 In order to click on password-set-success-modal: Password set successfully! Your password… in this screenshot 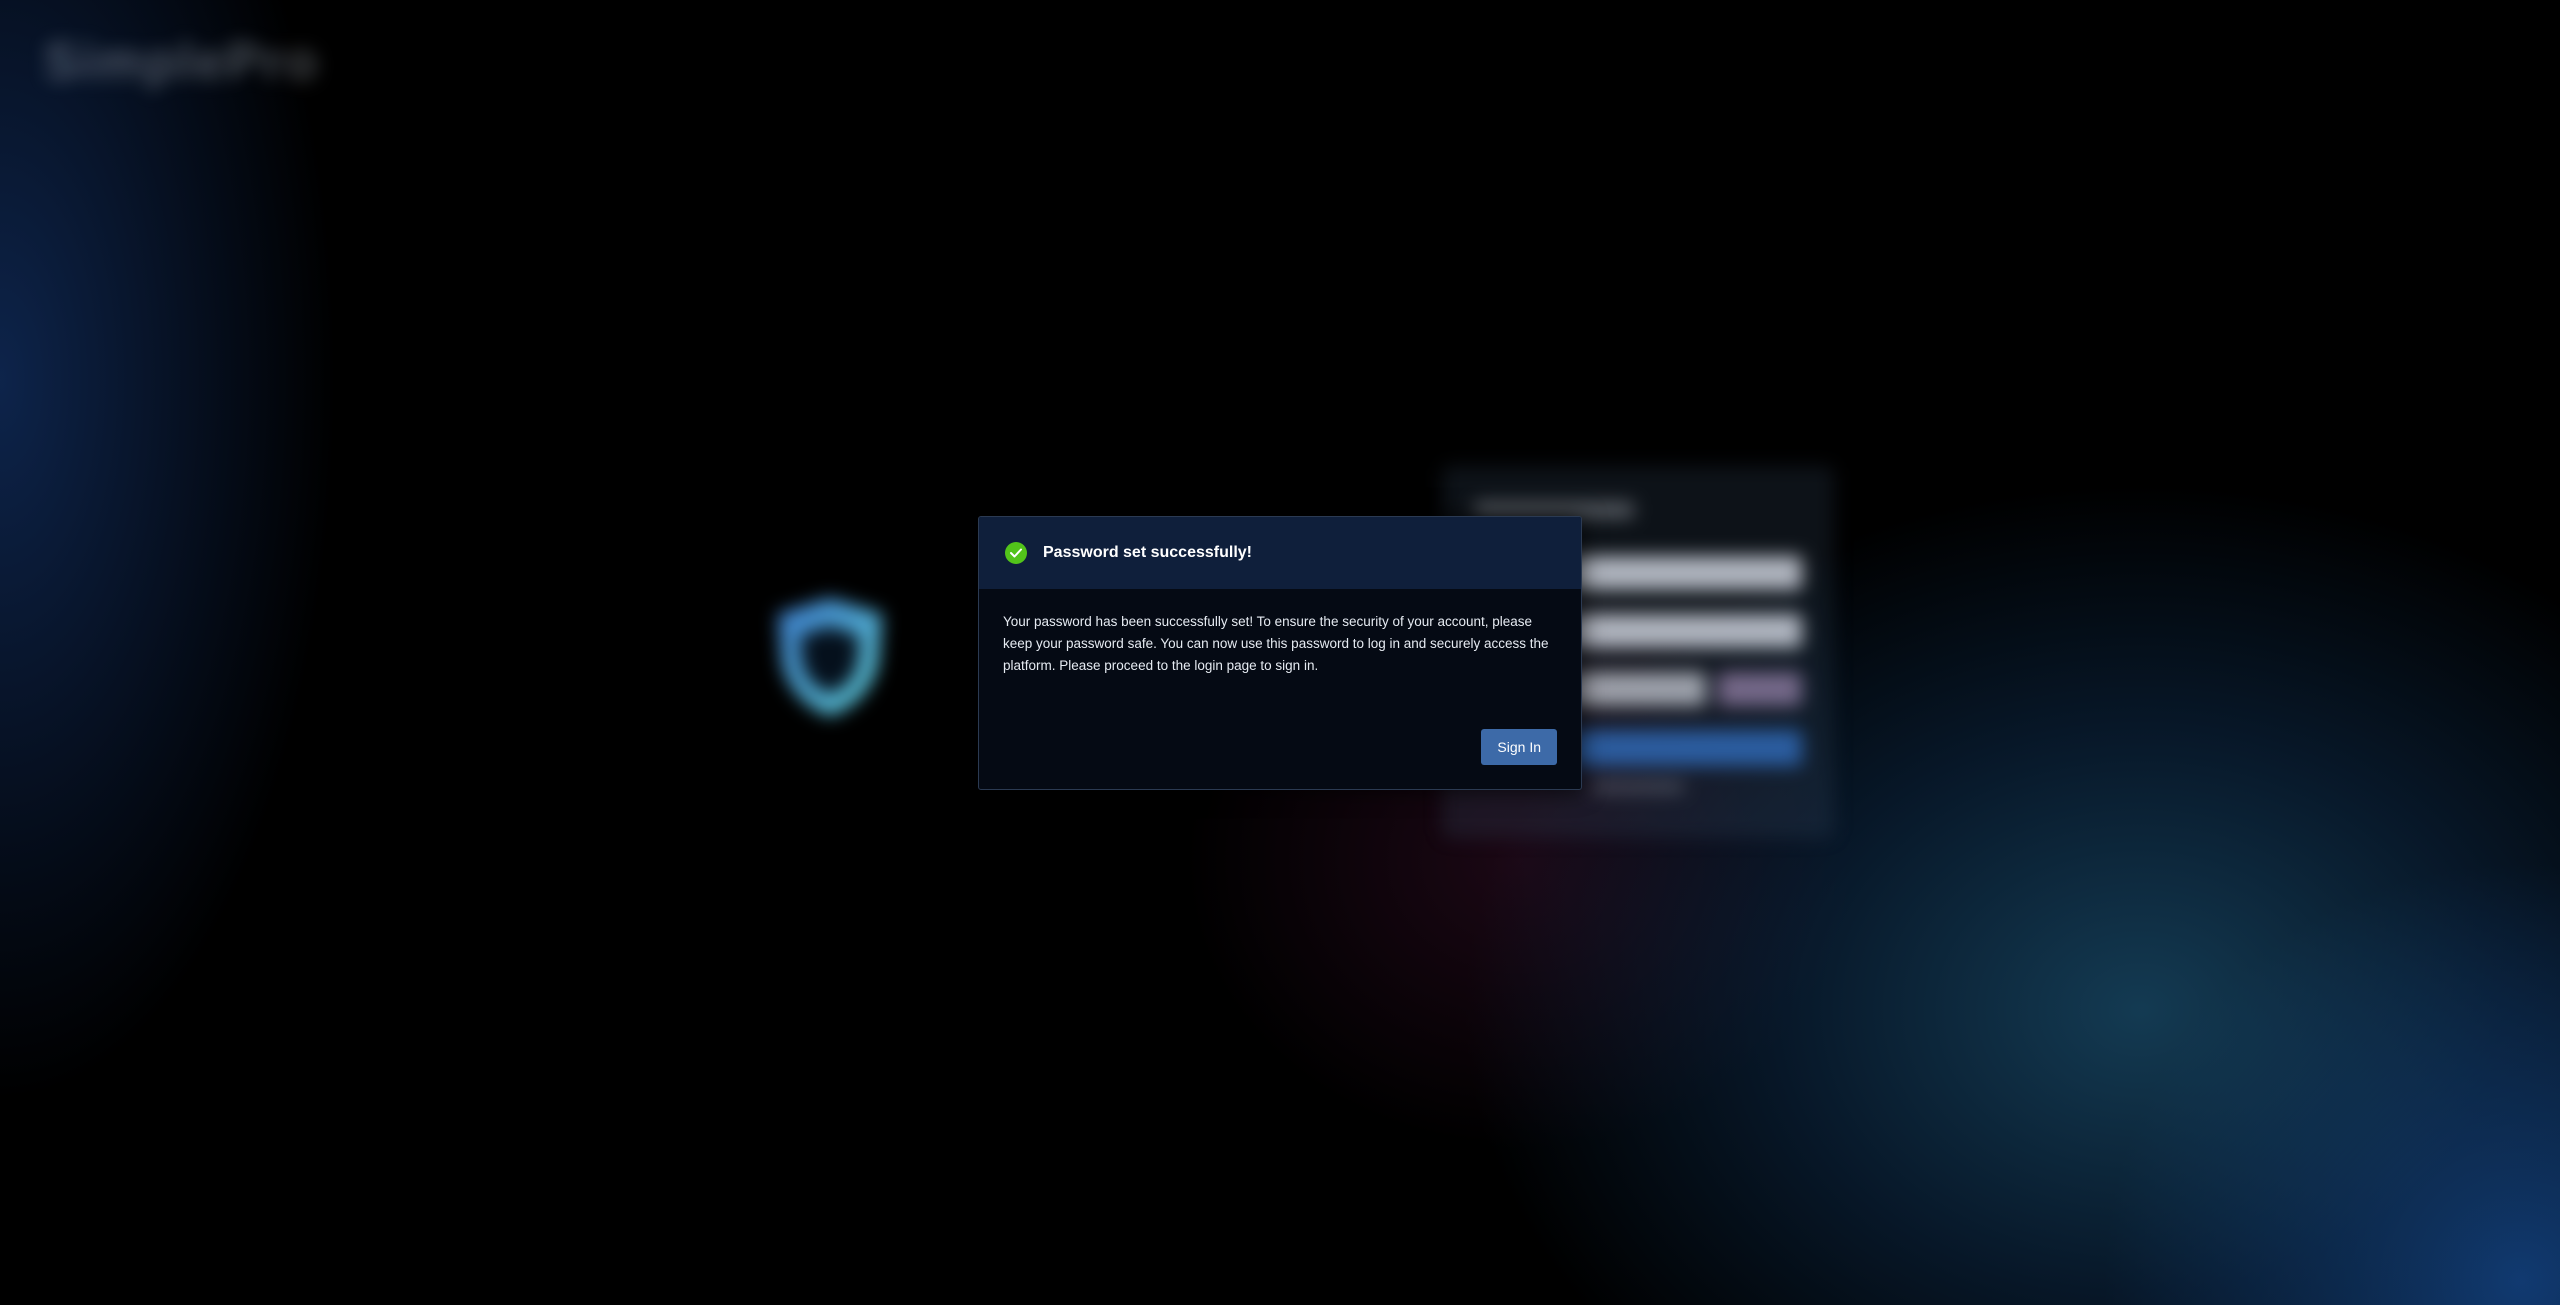, I will do `click(1280, 653)`.